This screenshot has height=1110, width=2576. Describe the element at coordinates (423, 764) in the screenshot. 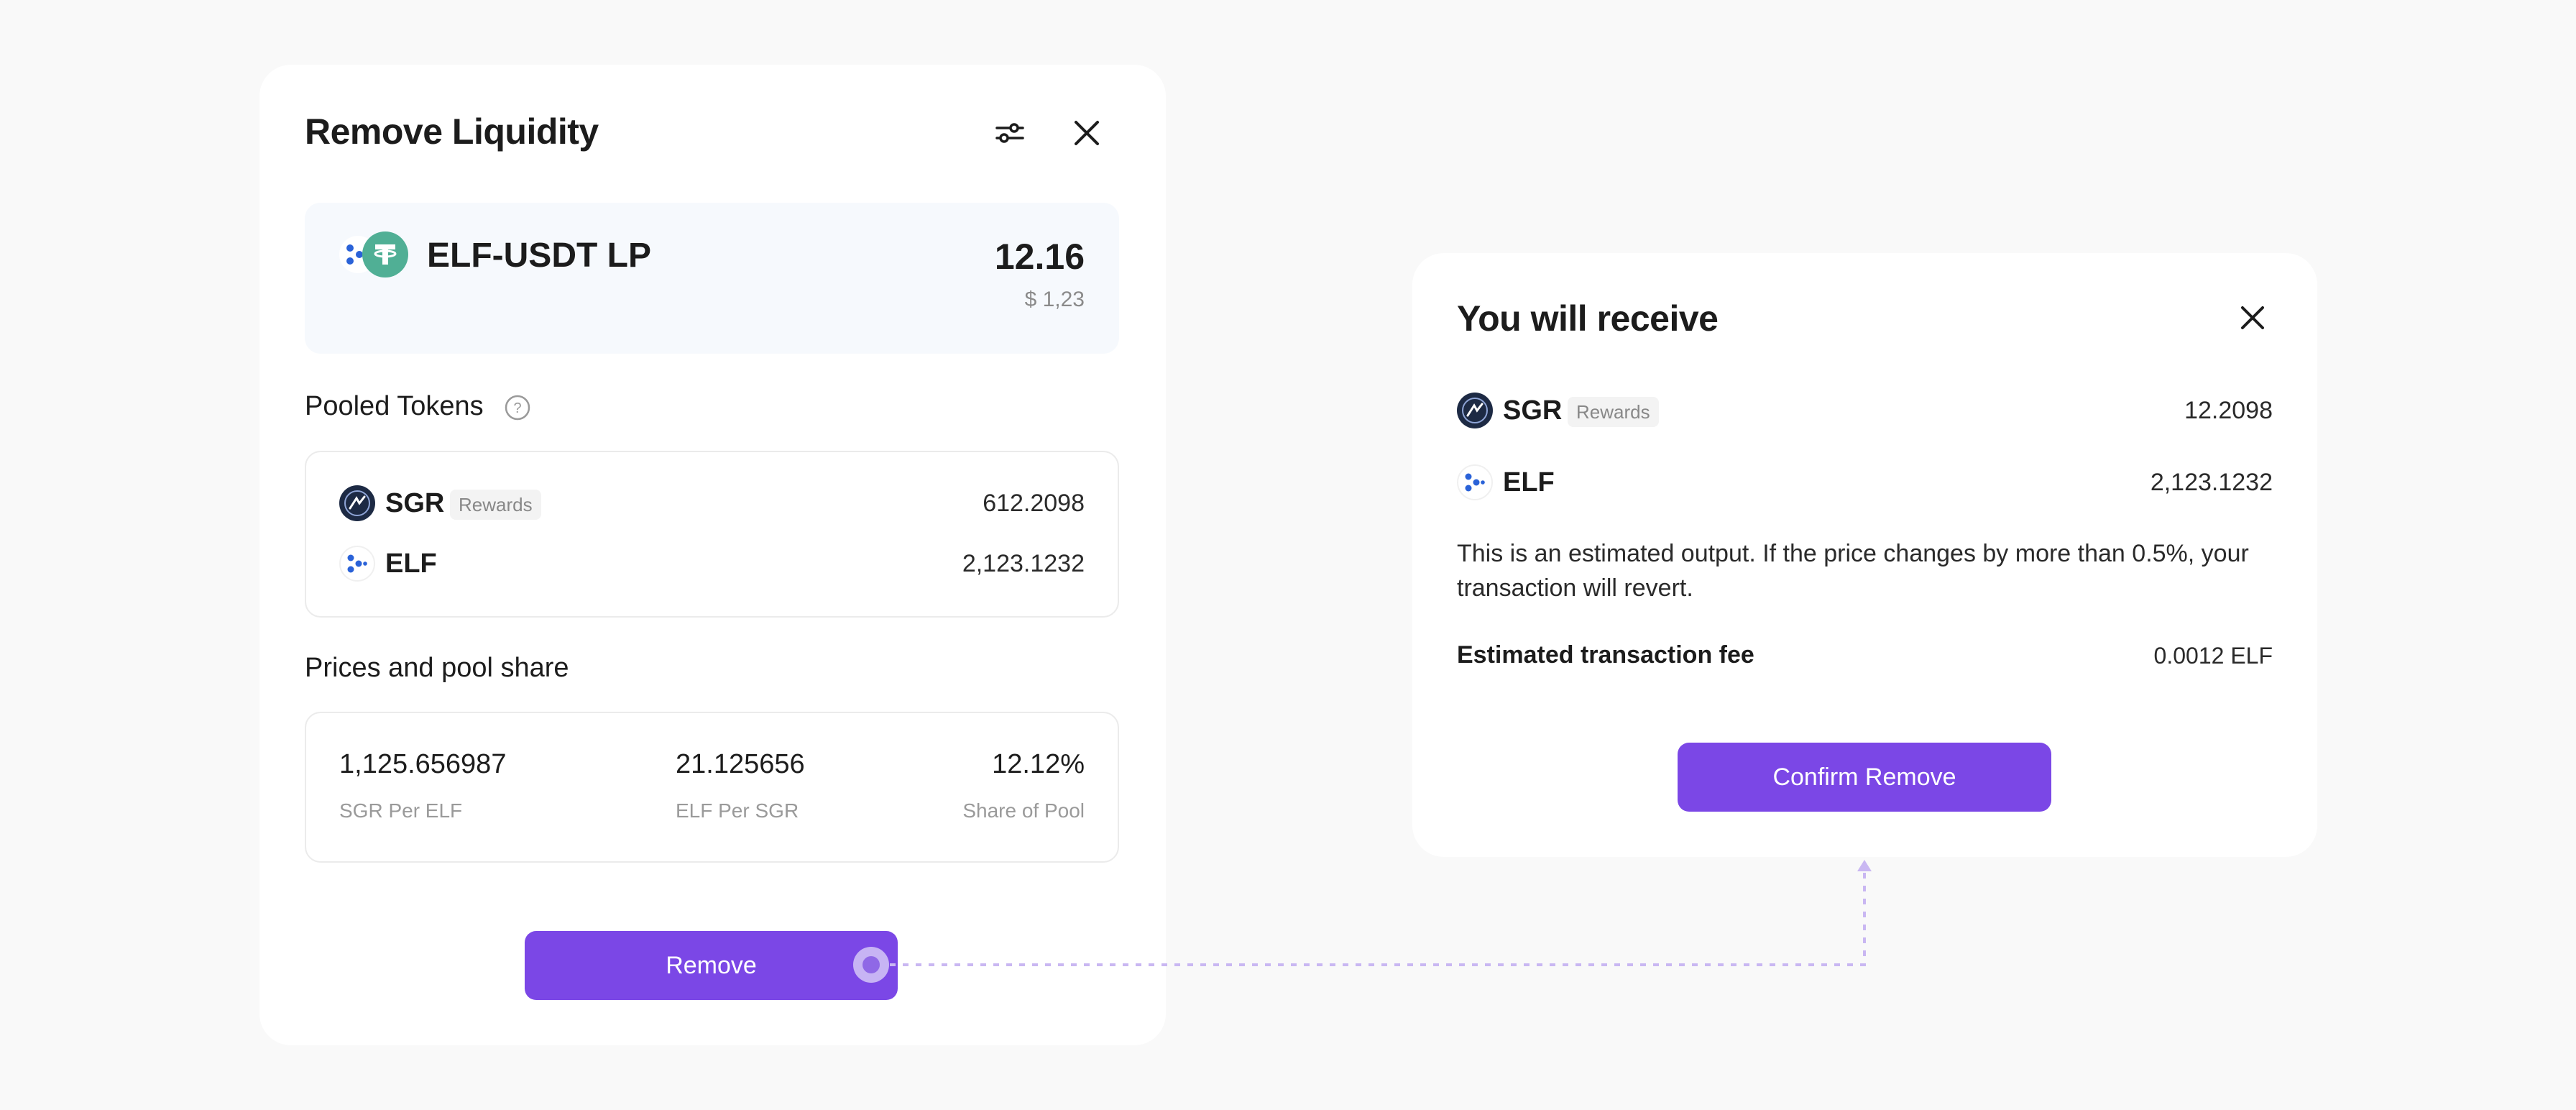

I see `price-value: 1,125.656987` at that location.